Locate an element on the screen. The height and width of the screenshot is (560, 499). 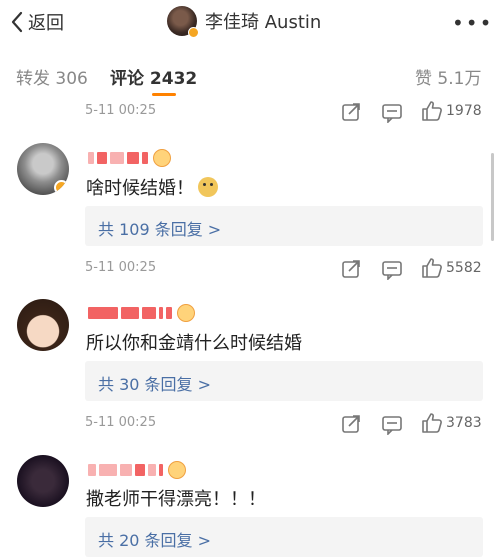
like-count: 5582 is located at coordinates (464, 268).